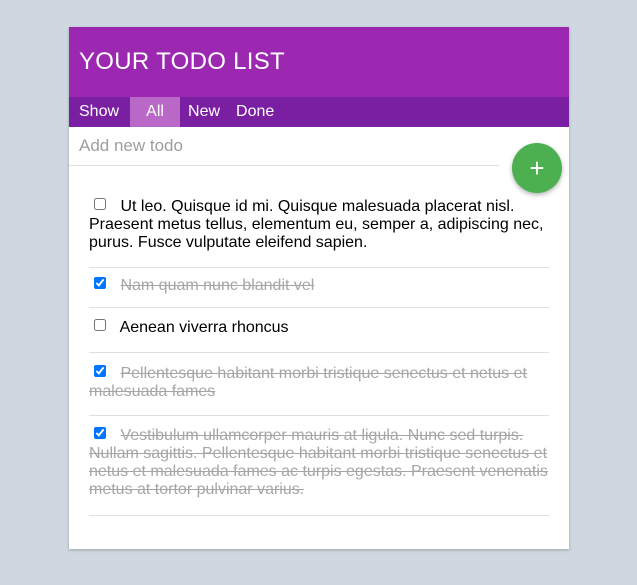  What do you see at coordinates (319, 112) in the screenshot?
I see `filter-bar: Show All New Done` at bounding box center [319, 112].